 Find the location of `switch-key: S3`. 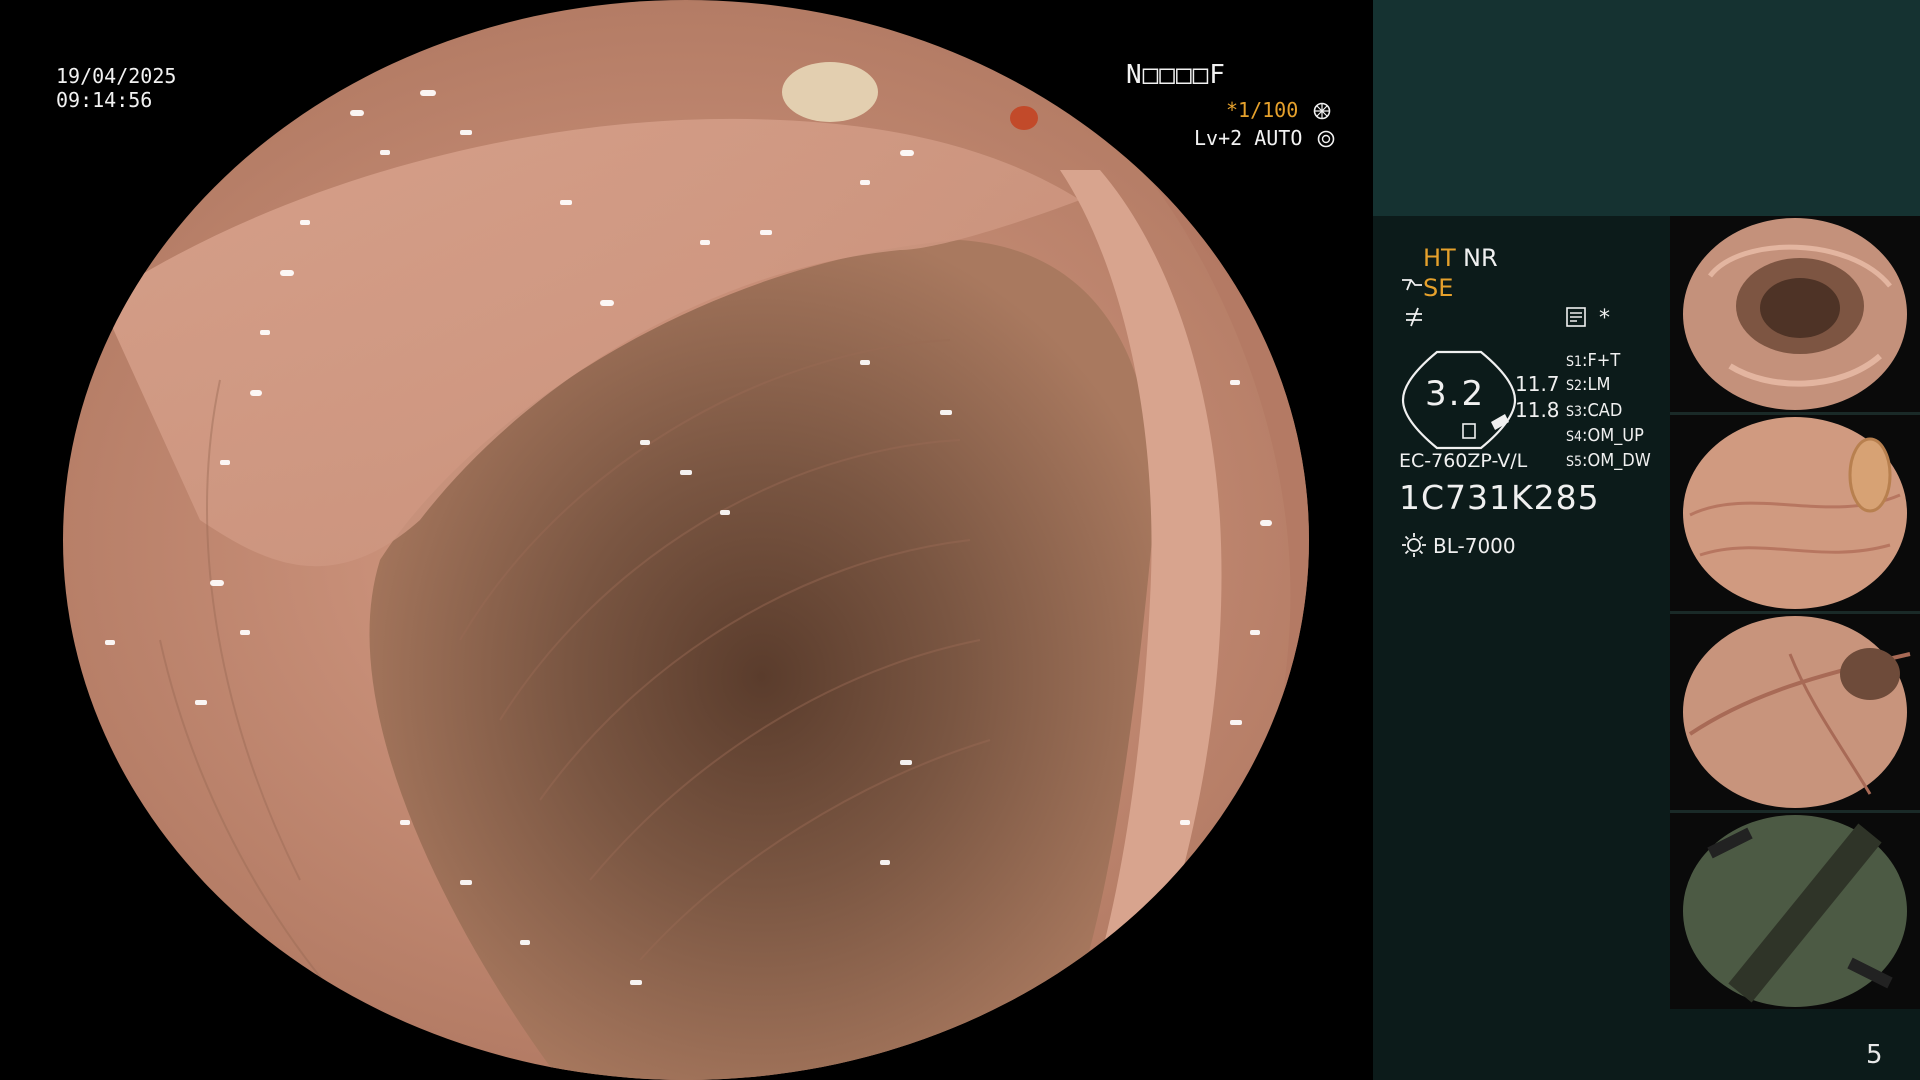

switch-key: S3 is located at coordinates (1574, 412).